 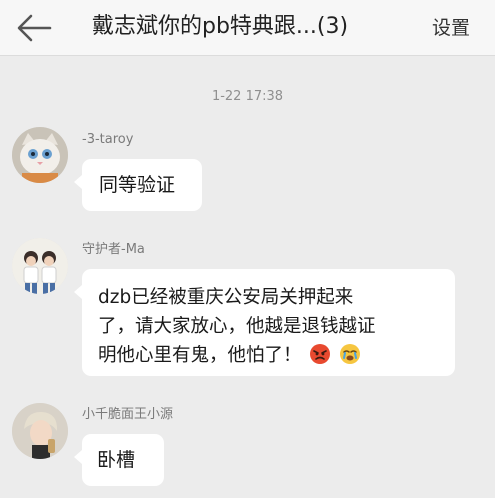 I want to click on message-bubble: 同等验证, so click(x=138, y=185).